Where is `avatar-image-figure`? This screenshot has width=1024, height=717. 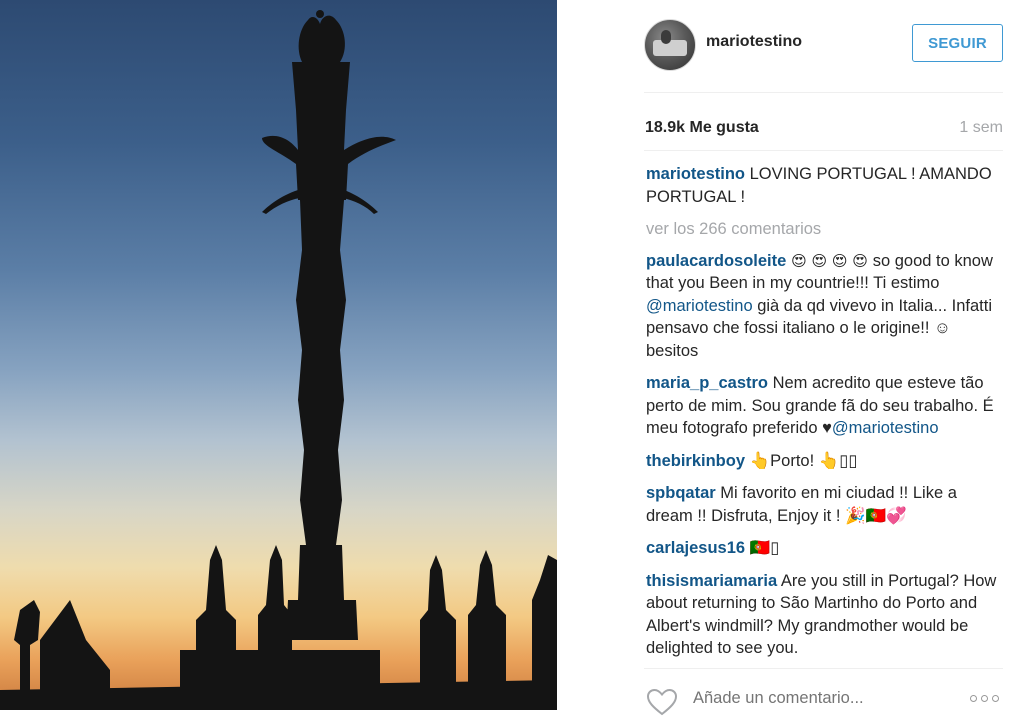
avatar-image-figure is located at coordinates (666, 37).